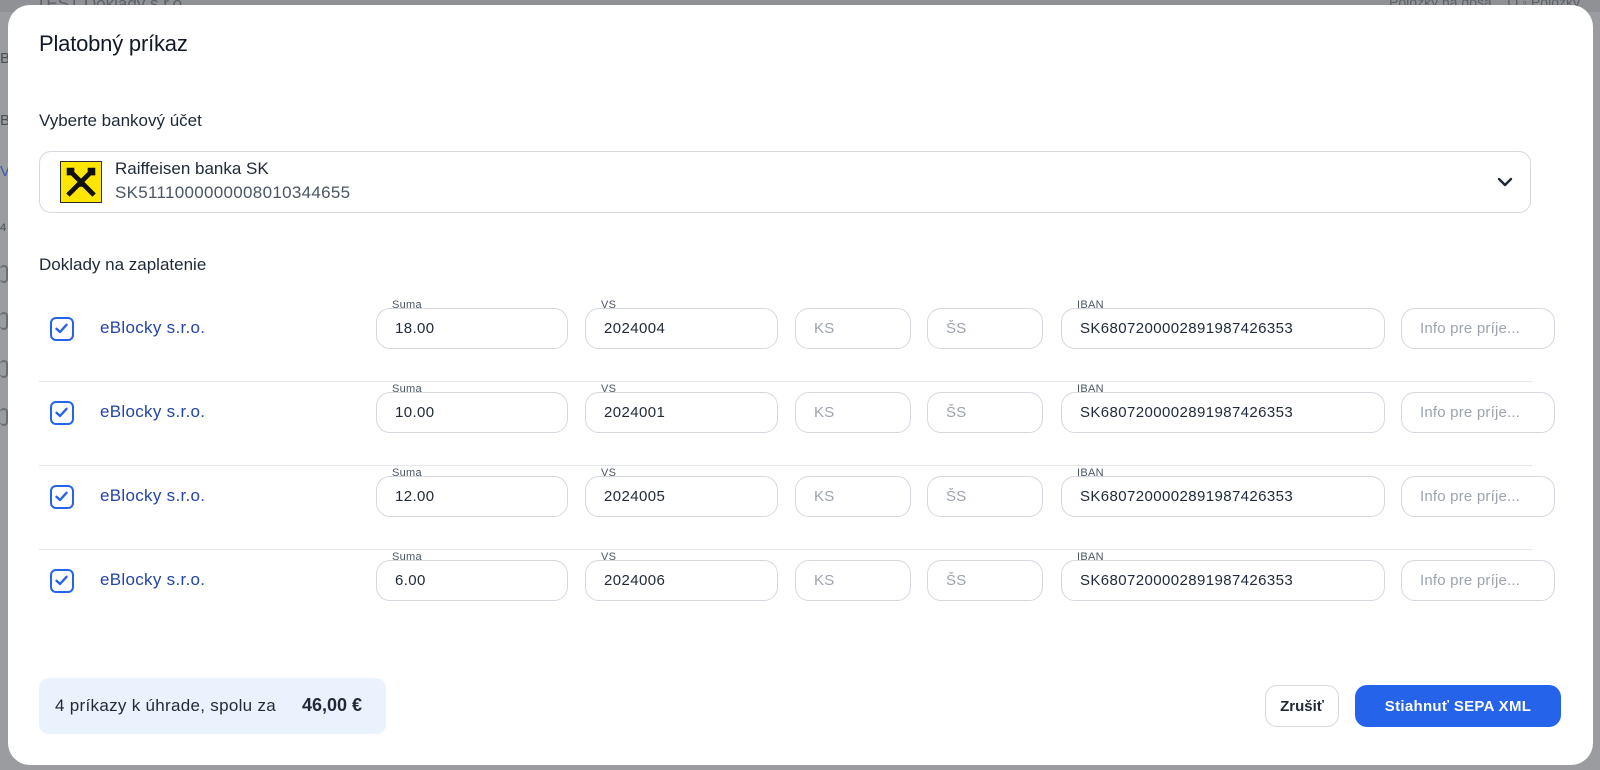 The height and width of the screenshot is (770, 1600). I want to click on raiffeisen-logo-icon, so click(81, 182).